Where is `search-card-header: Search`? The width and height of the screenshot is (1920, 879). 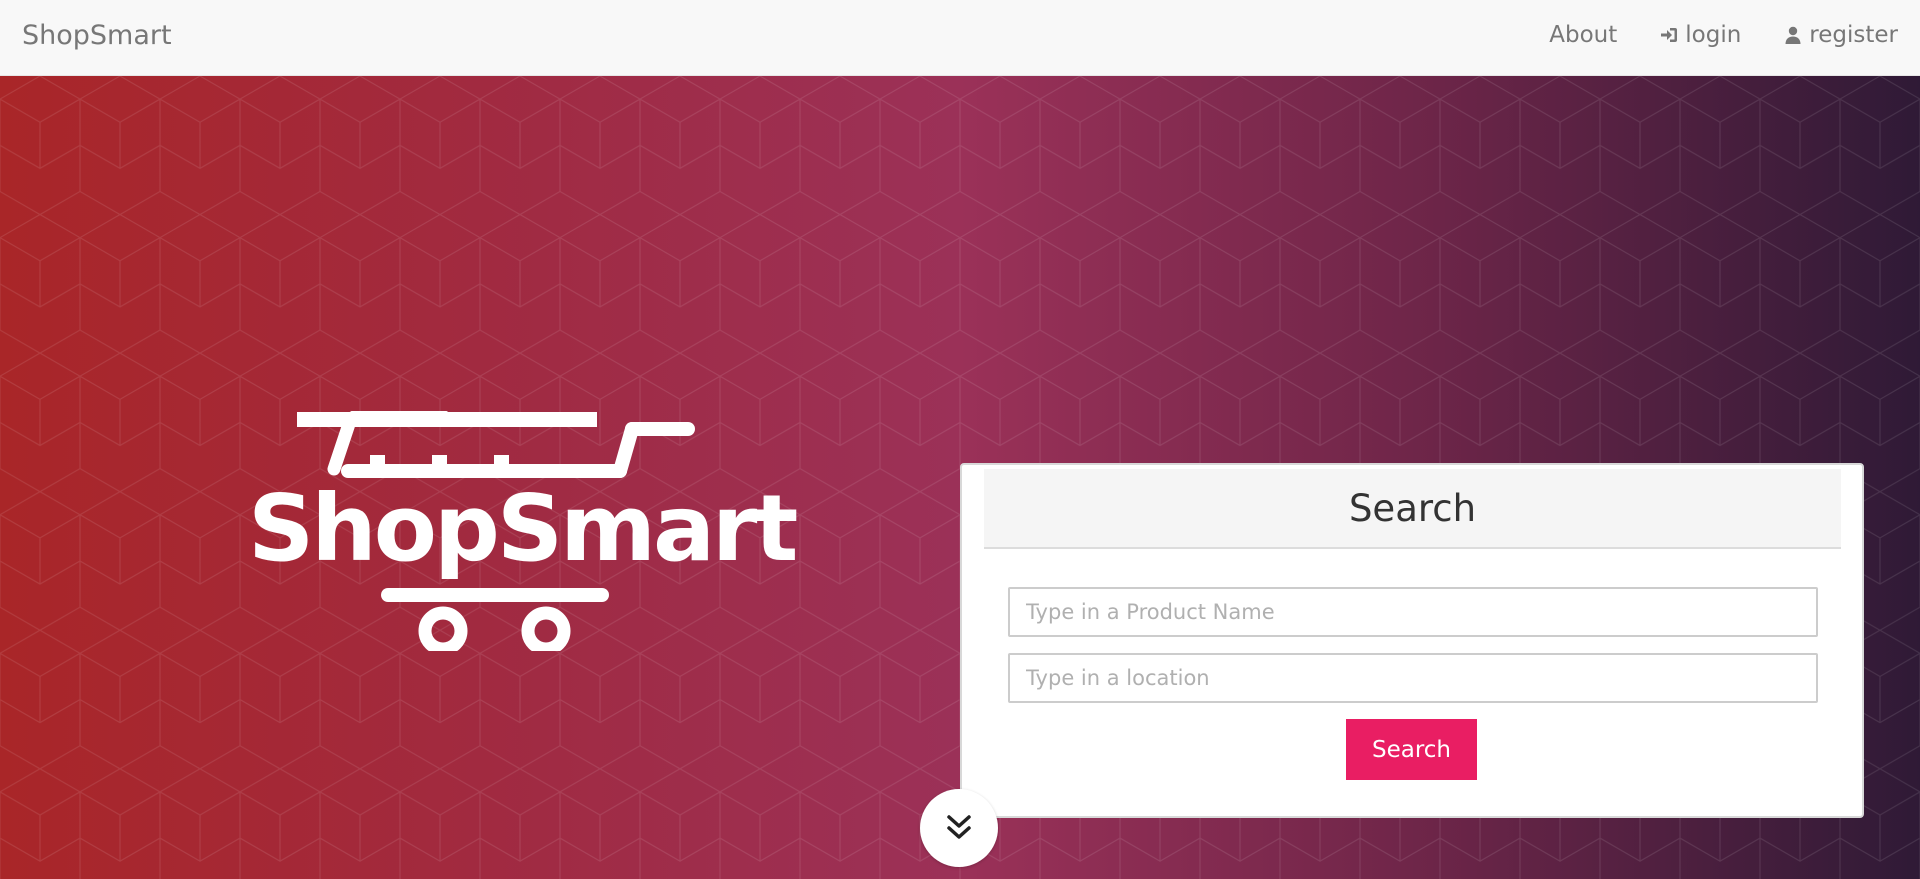
search-card-header: Search is located at coordinates (1412, 509).